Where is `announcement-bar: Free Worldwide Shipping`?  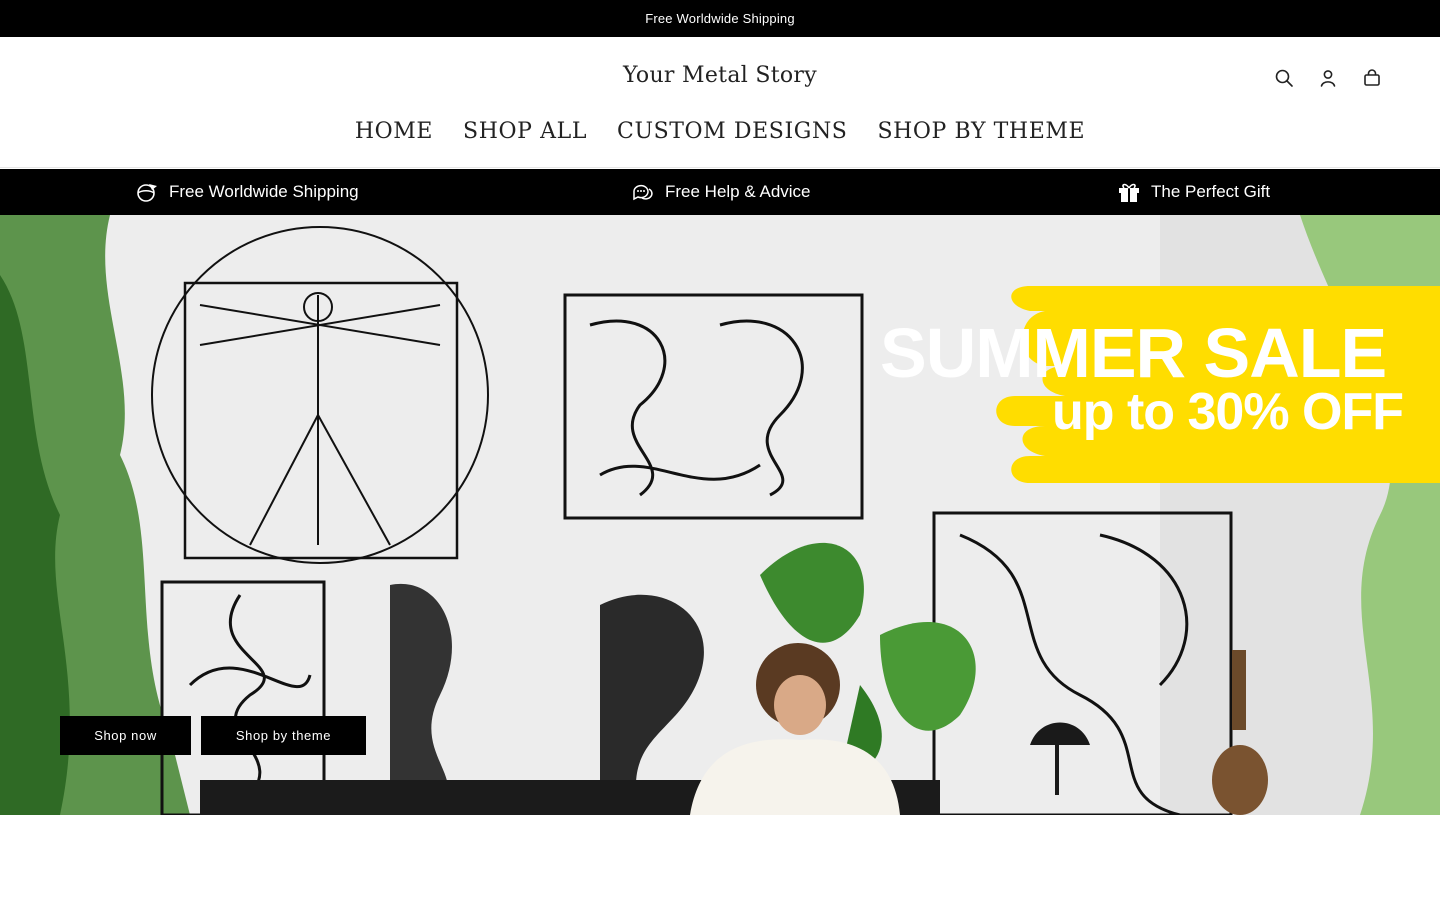
announcement-bar: Free Worldwide Shipping is located at coordinates (720, 18).